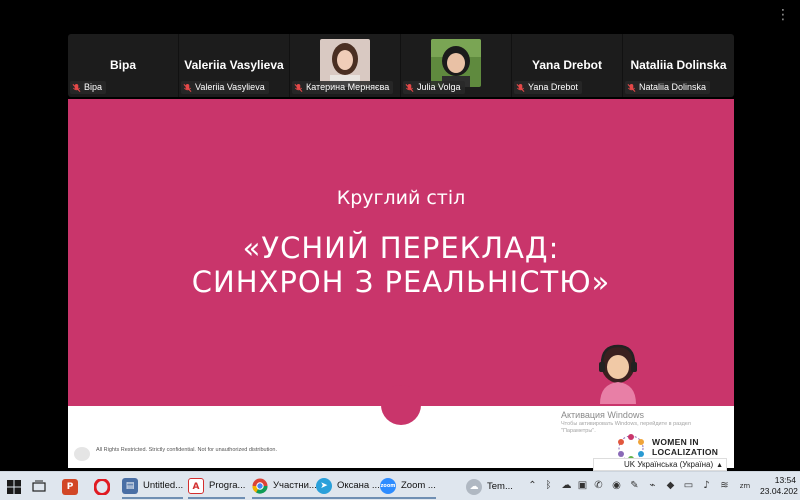 This screenshot has height=500, width=800. What do you see at coordinates (719, 465) in the screenshot?
I see `chevron-updown-icon: ▲` at bounding box center [719, 465].